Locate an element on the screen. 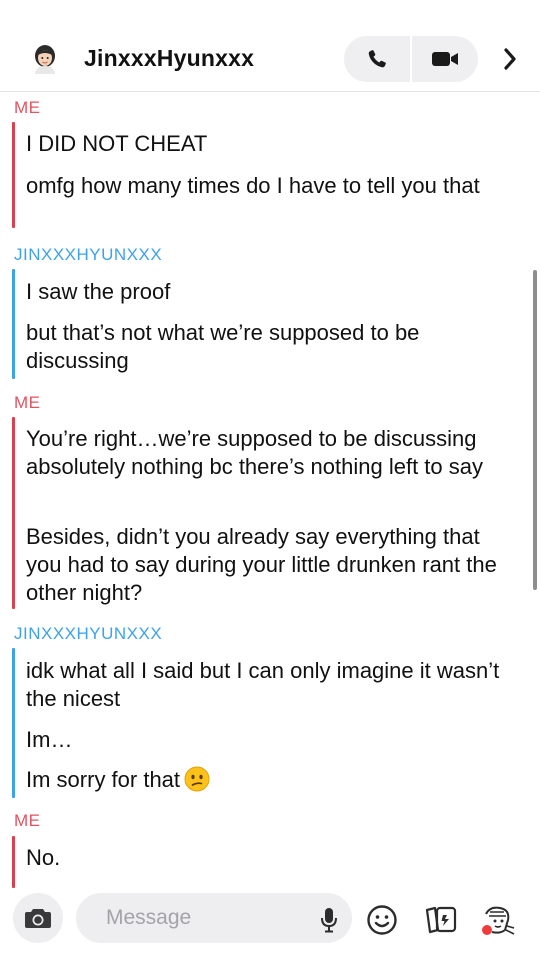 The width and height of the screenshot is (540, 960). chevron-right-icon is located at coordinates (510, 59).